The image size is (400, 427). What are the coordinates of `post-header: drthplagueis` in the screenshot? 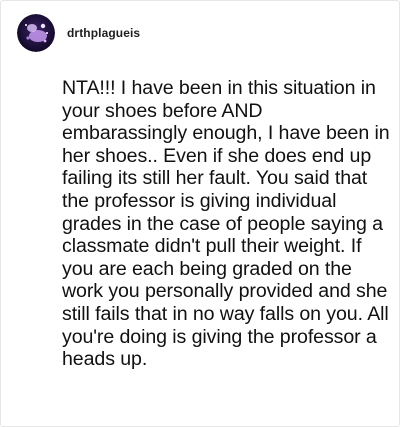 It's located at (78, 33).